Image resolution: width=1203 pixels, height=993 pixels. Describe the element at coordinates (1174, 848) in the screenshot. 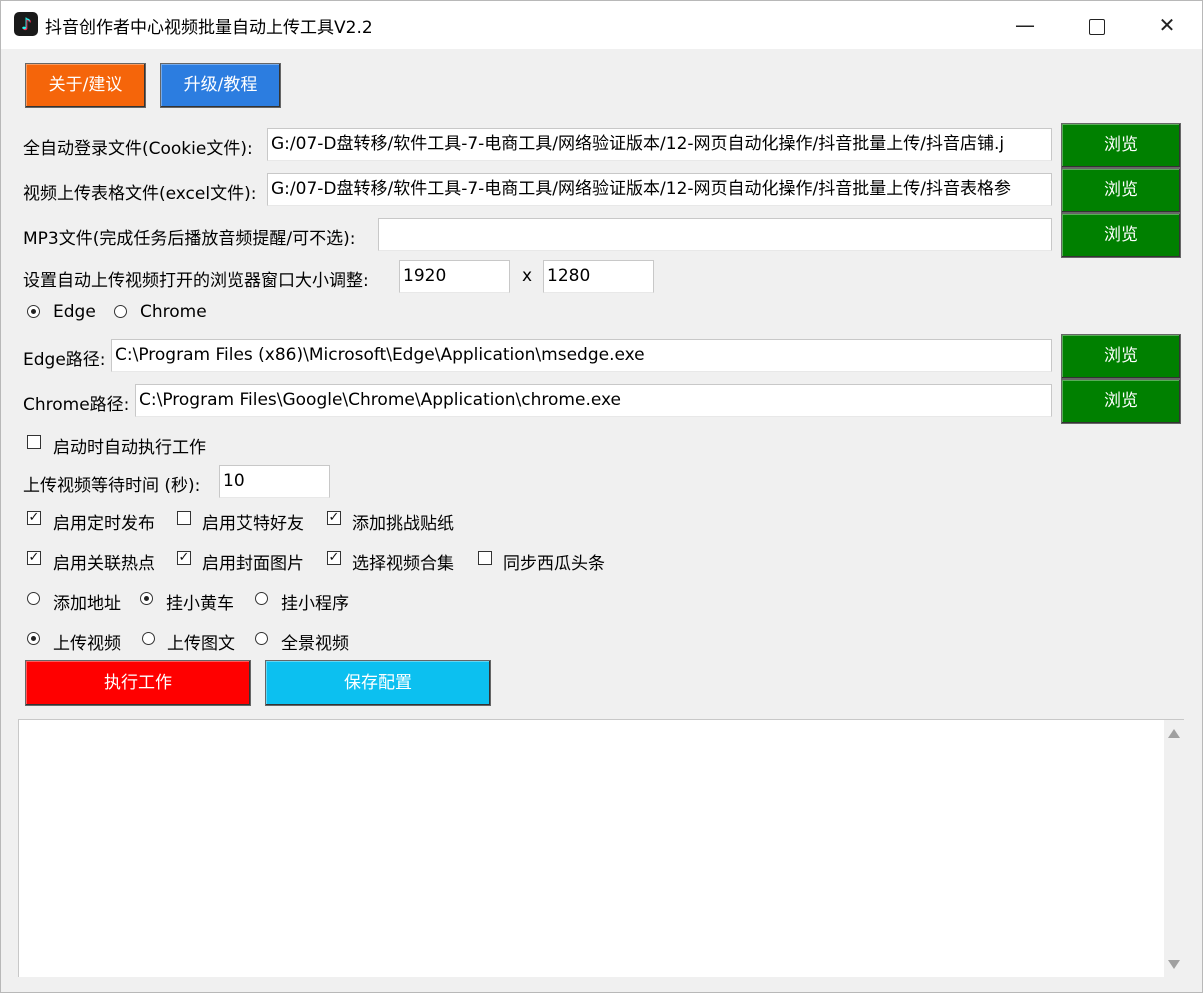

I see `log-scrollbar` at that location.